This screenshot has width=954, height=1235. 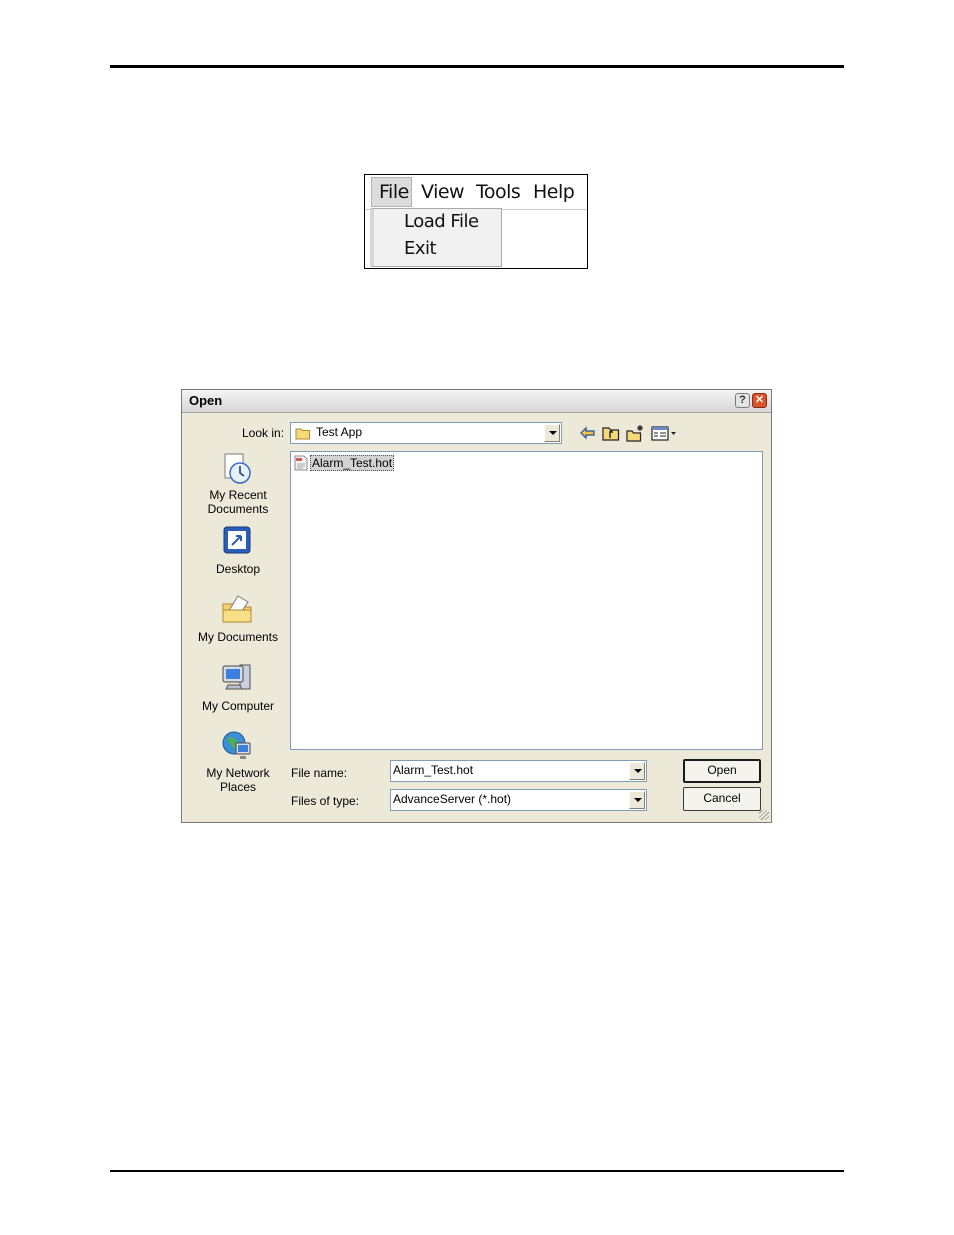 I want to click on file-type-label: Files of type:, so click(x=325, y=801).